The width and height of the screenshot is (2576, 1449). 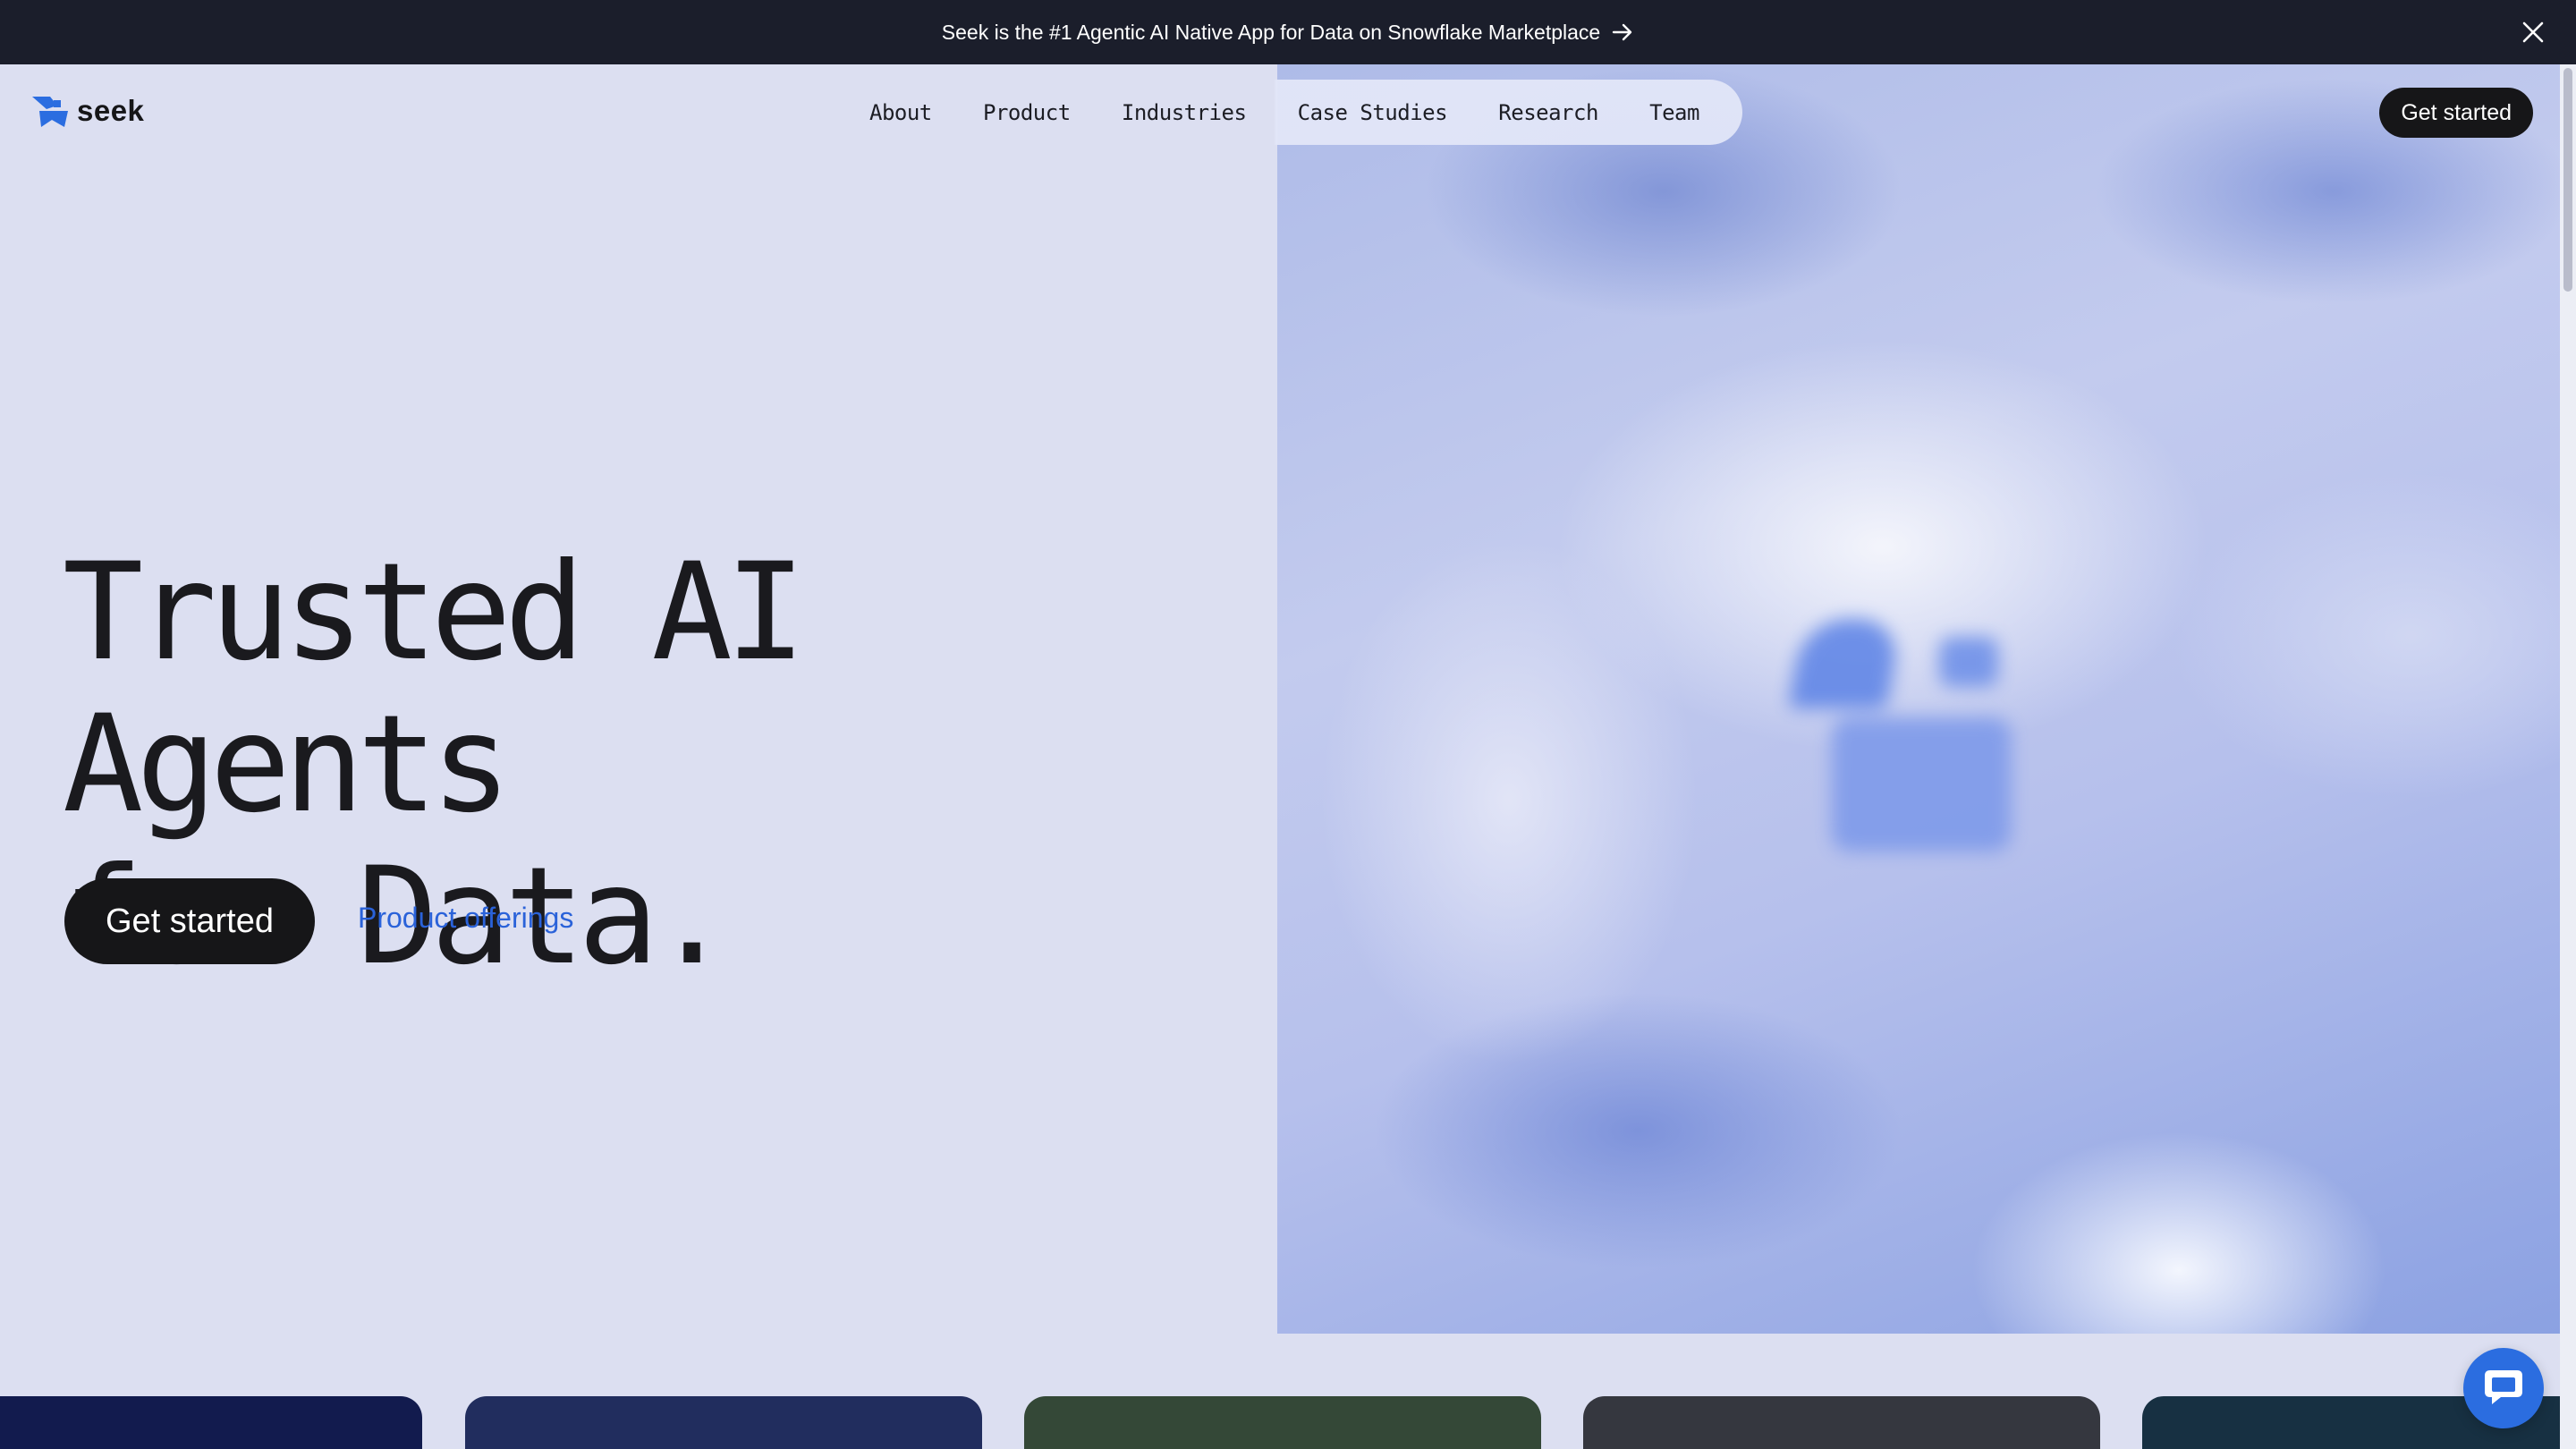 What do you see at coordinates (2567, 180) in the screenshot?
I see `scrollbar-thumb` at bounding box center [2567, 180].